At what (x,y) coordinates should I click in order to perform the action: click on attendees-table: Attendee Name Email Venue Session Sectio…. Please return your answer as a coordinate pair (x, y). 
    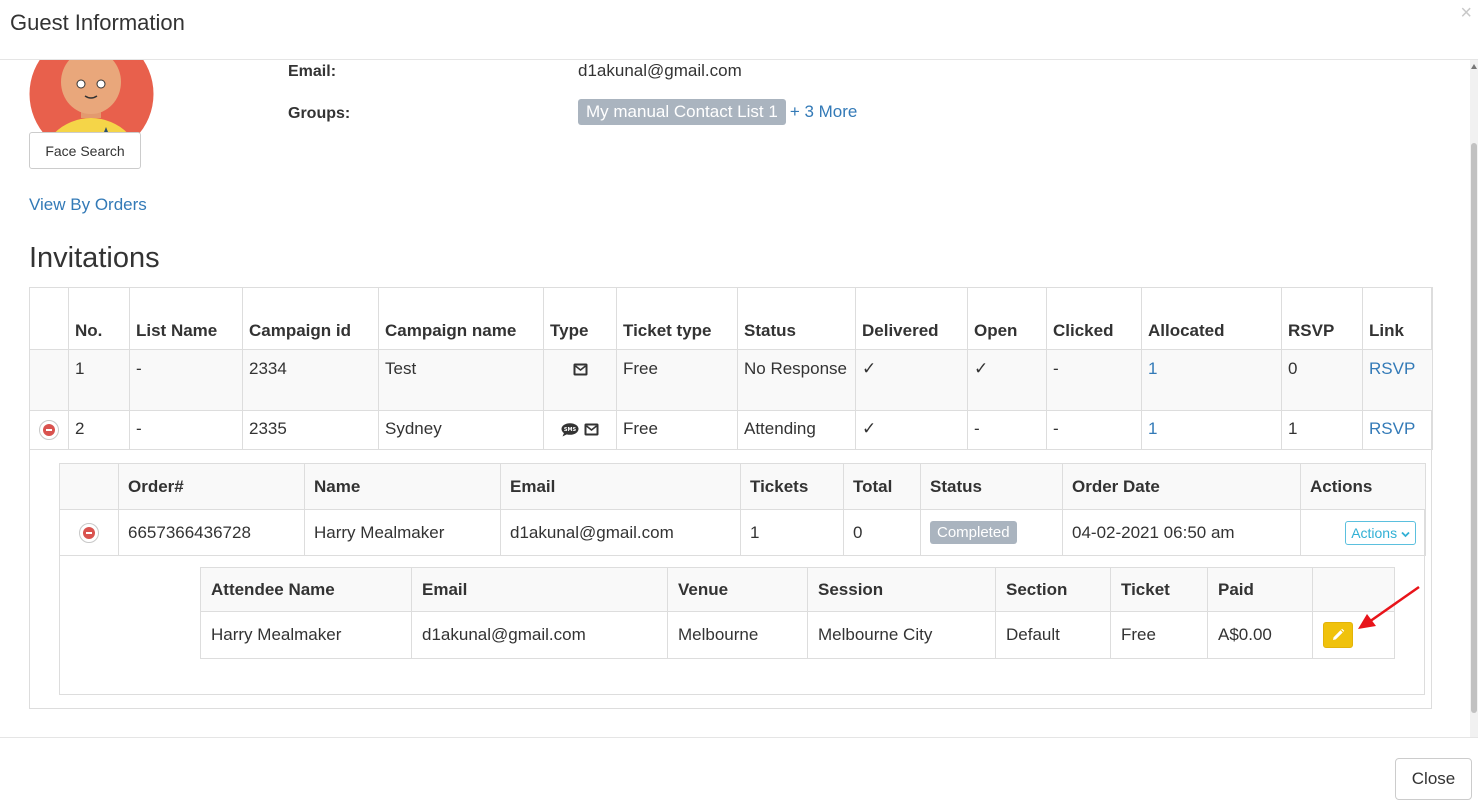
    Looking at the image, I should click on (797, 613).